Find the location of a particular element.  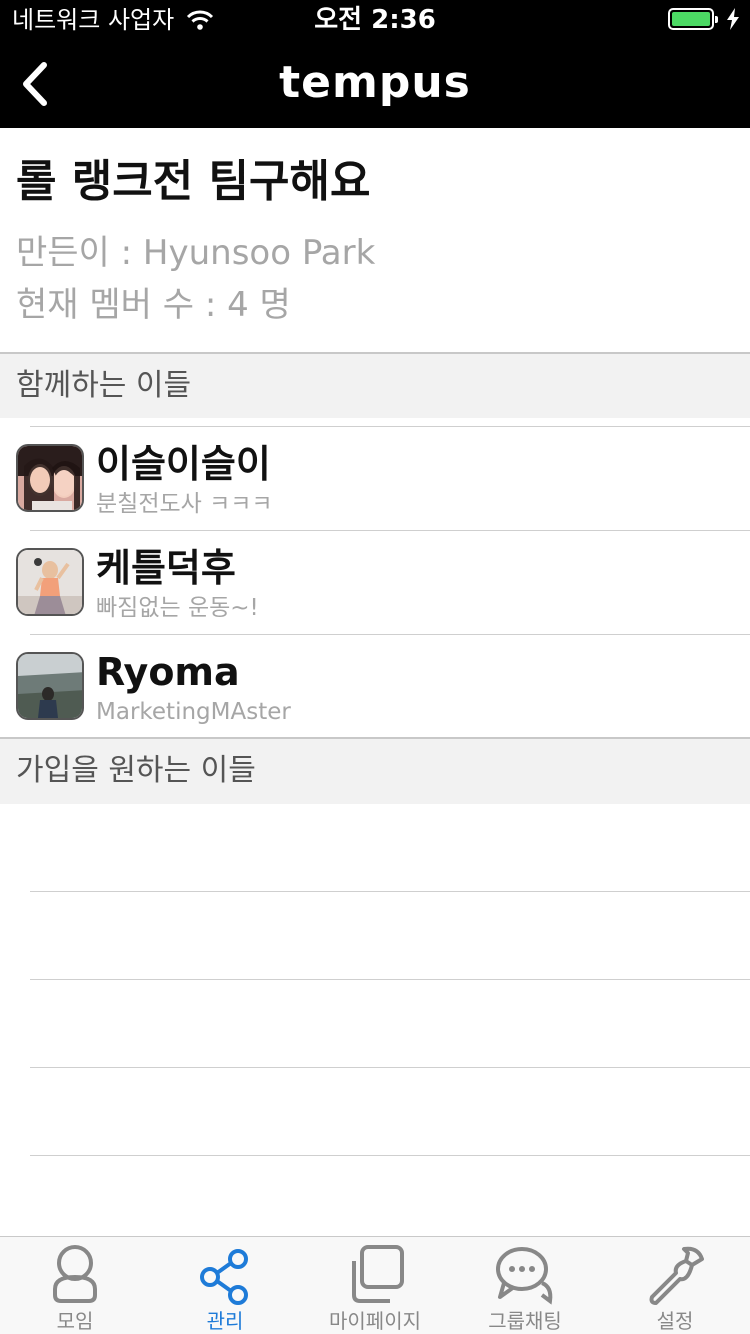

section-title: 함께하는 이들 is located at coordinates (104, 385).